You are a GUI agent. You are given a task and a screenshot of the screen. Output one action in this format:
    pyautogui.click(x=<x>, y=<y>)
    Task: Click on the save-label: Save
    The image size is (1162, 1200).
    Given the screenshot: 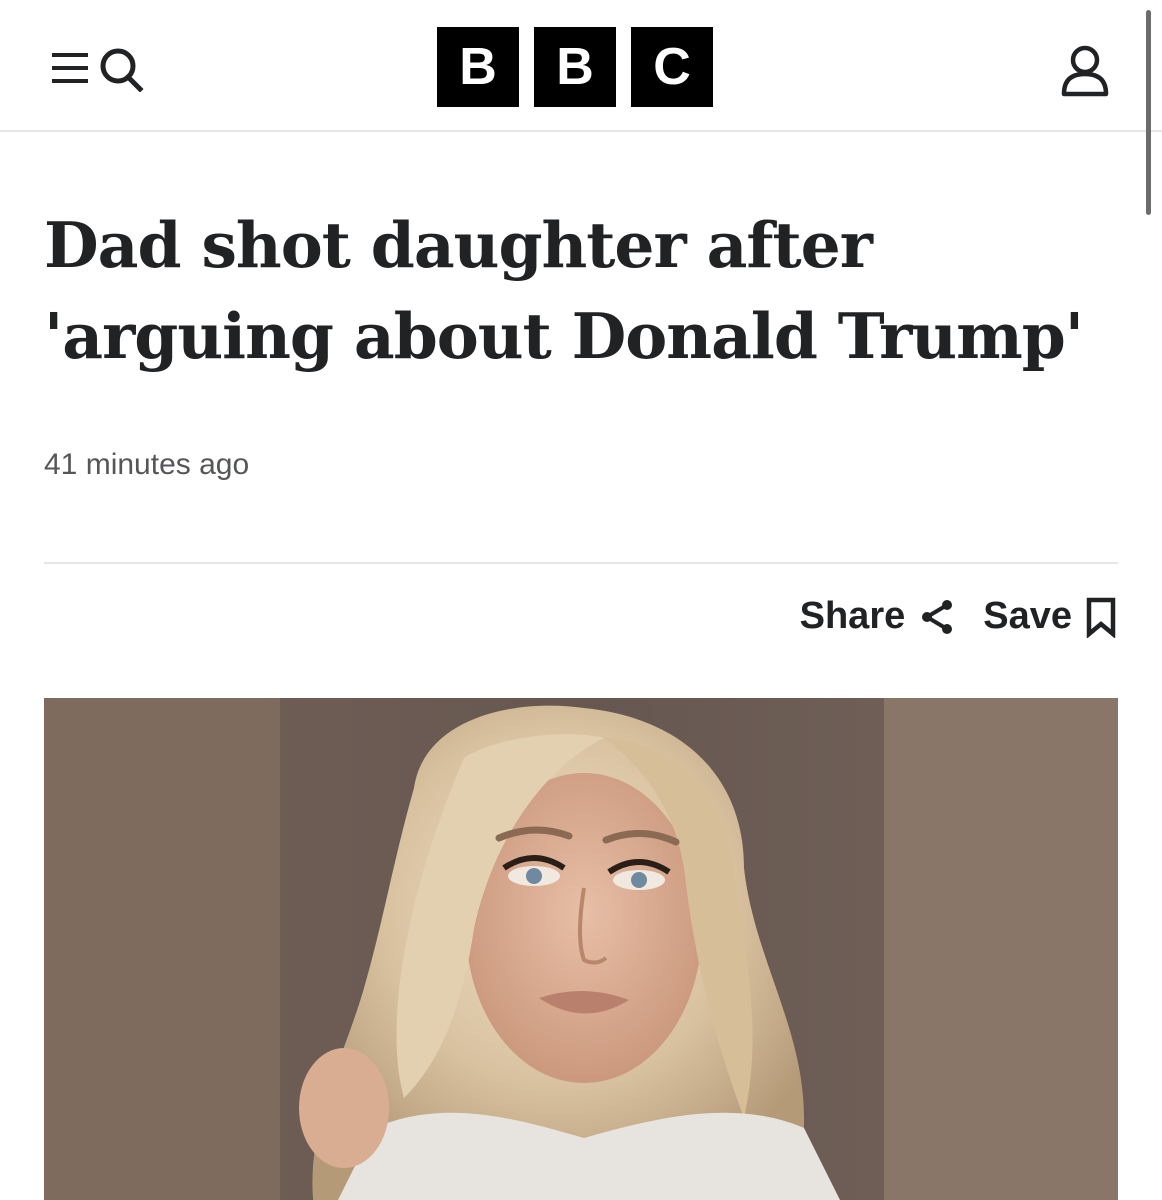 What is the action you would take?
    pyautogui.click(x=1027, y=616)
    